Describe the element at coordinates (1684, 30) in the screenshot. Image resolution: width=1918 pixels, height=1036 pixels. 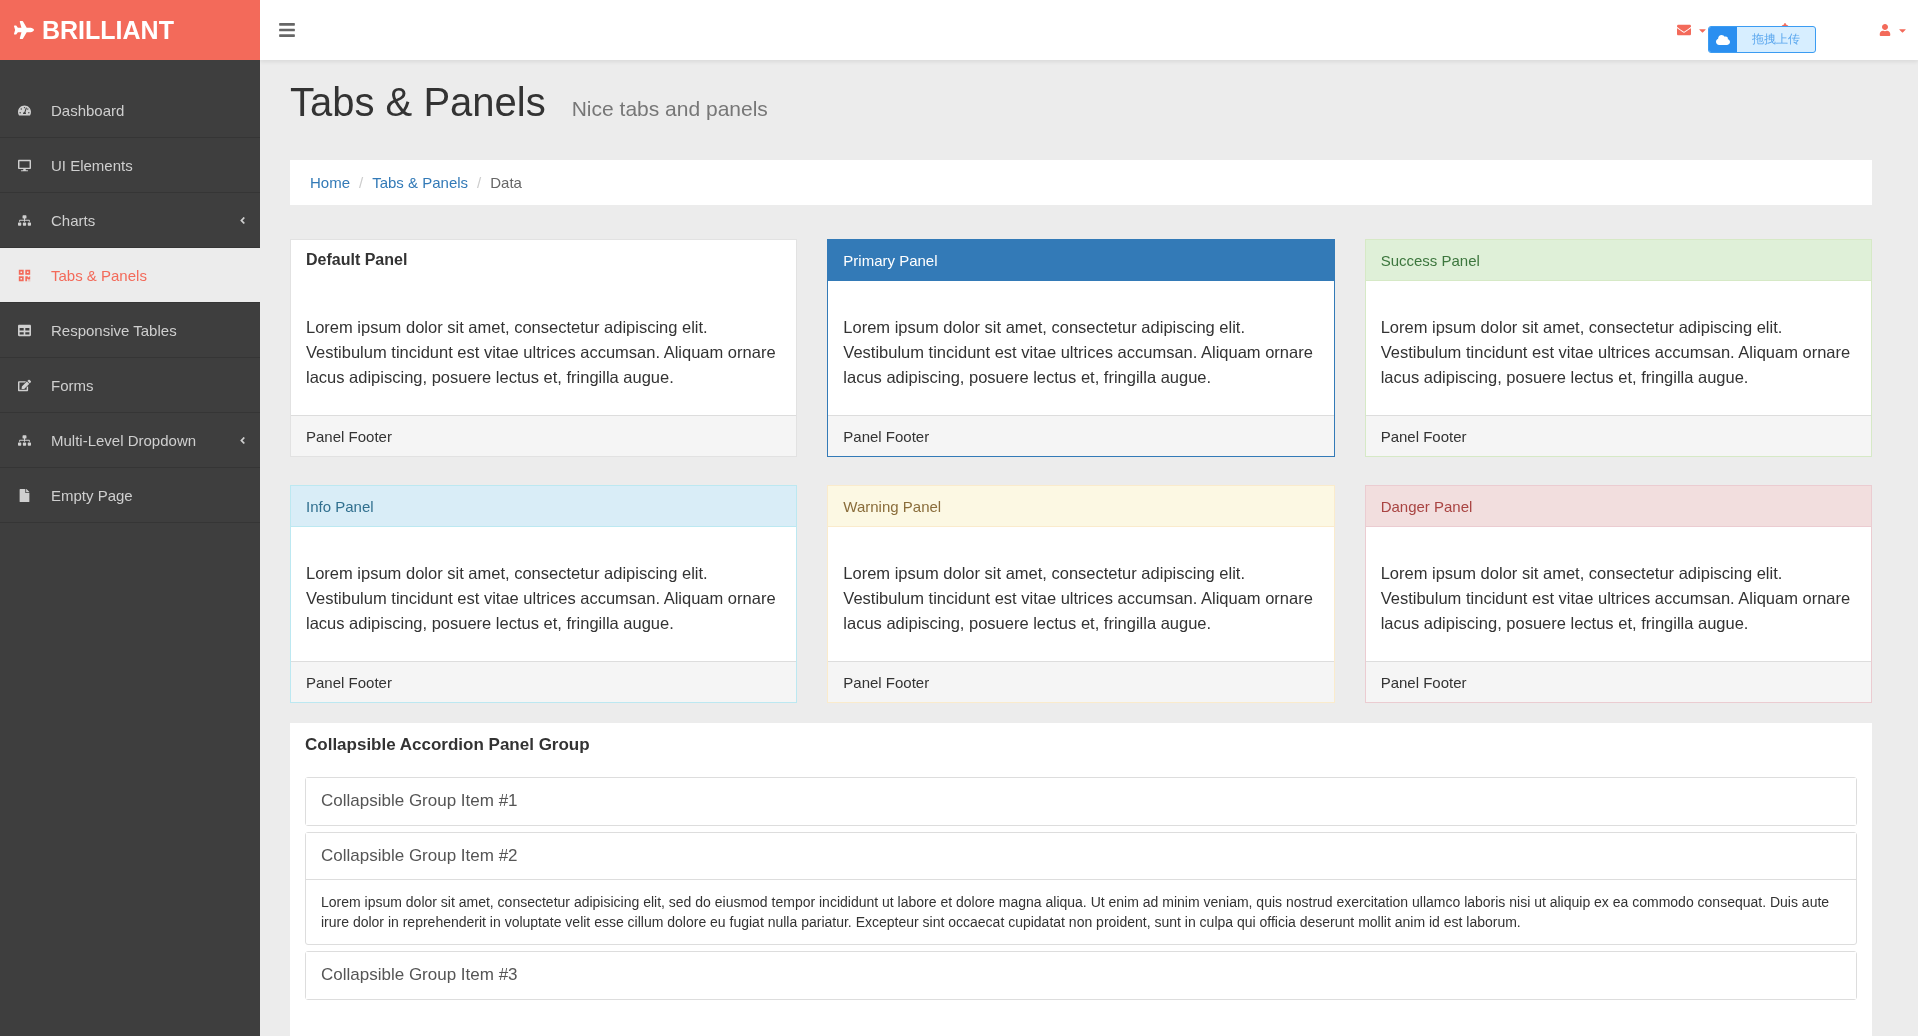
I see `envelope-icon` at that location.